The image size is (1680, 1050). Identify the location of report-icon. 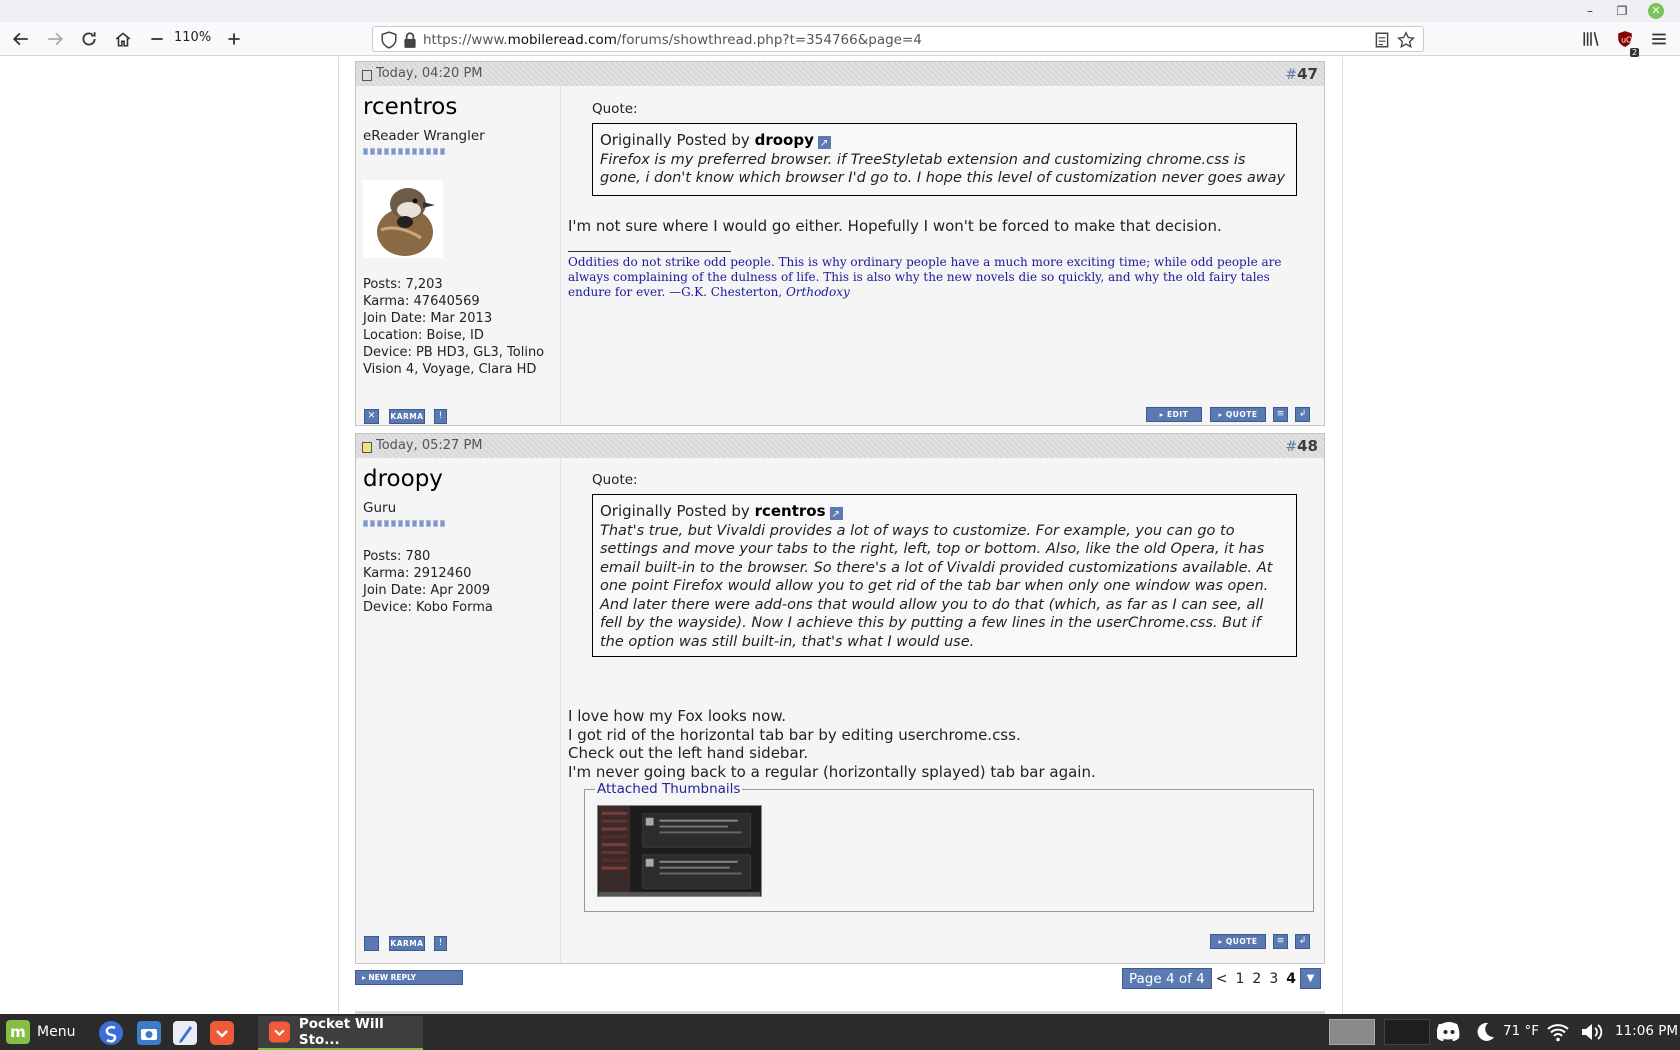
(371, 943).